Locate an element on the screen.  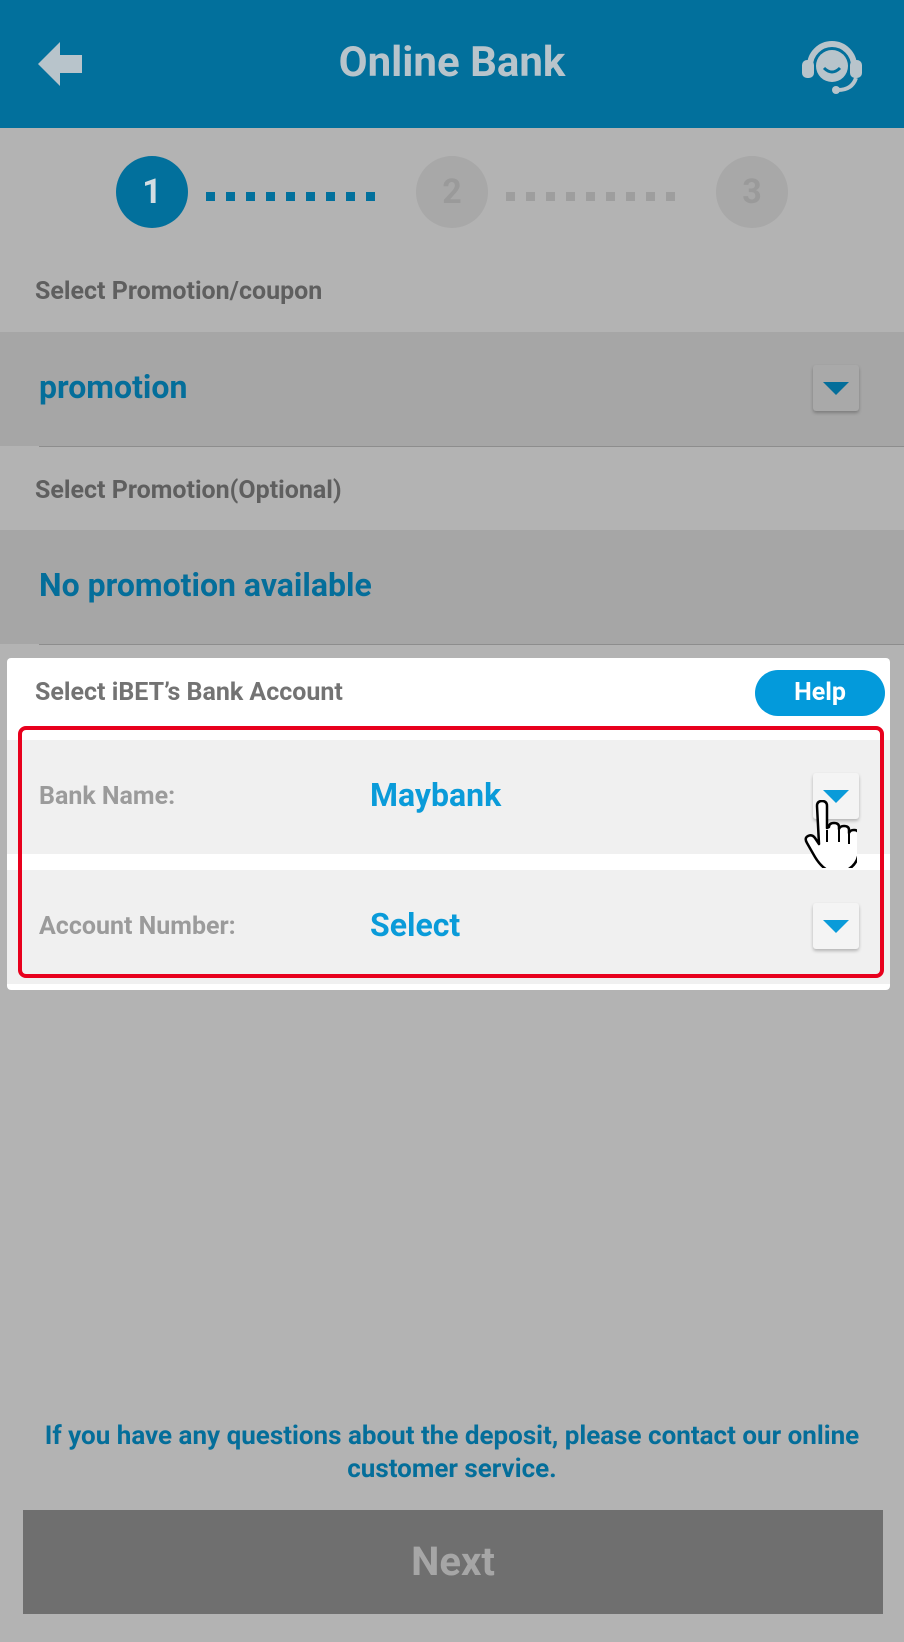
promotion-coupon-value: promotion is located at coordinates (113, 387).